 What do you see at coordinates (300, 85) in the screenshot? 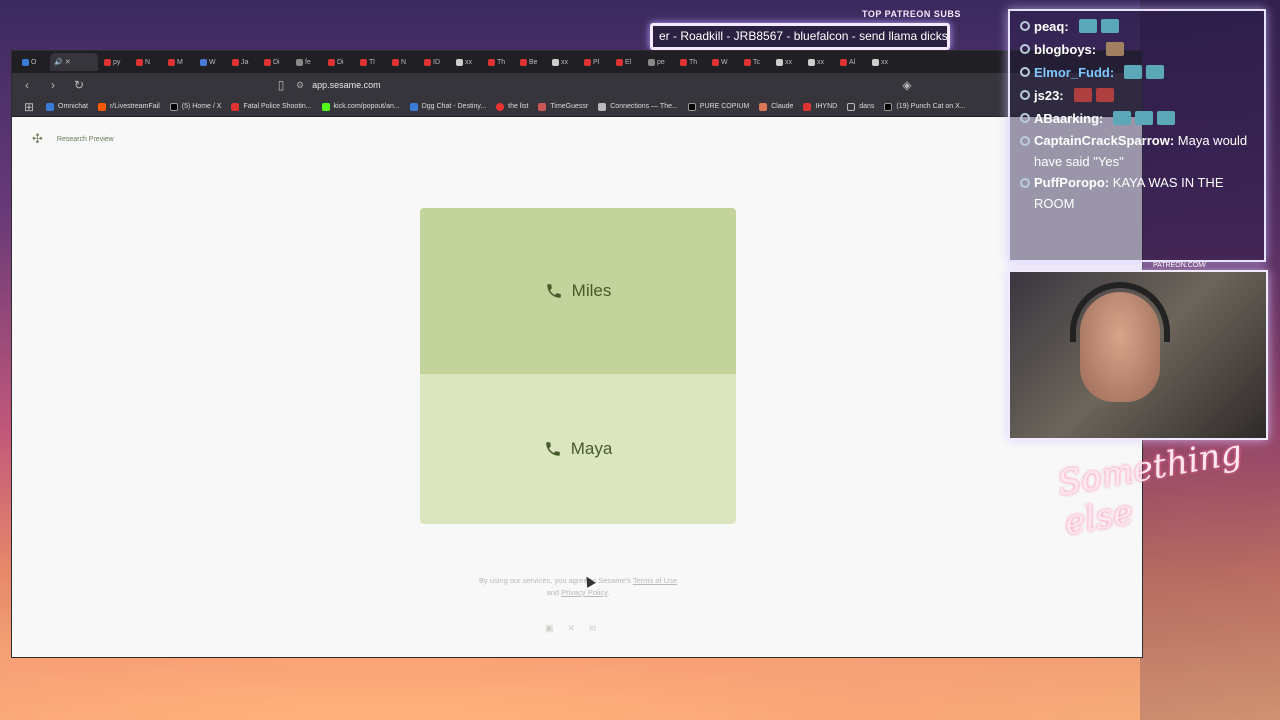
I see `site-info-icon: ⚙` at bounding box center [300, 85].